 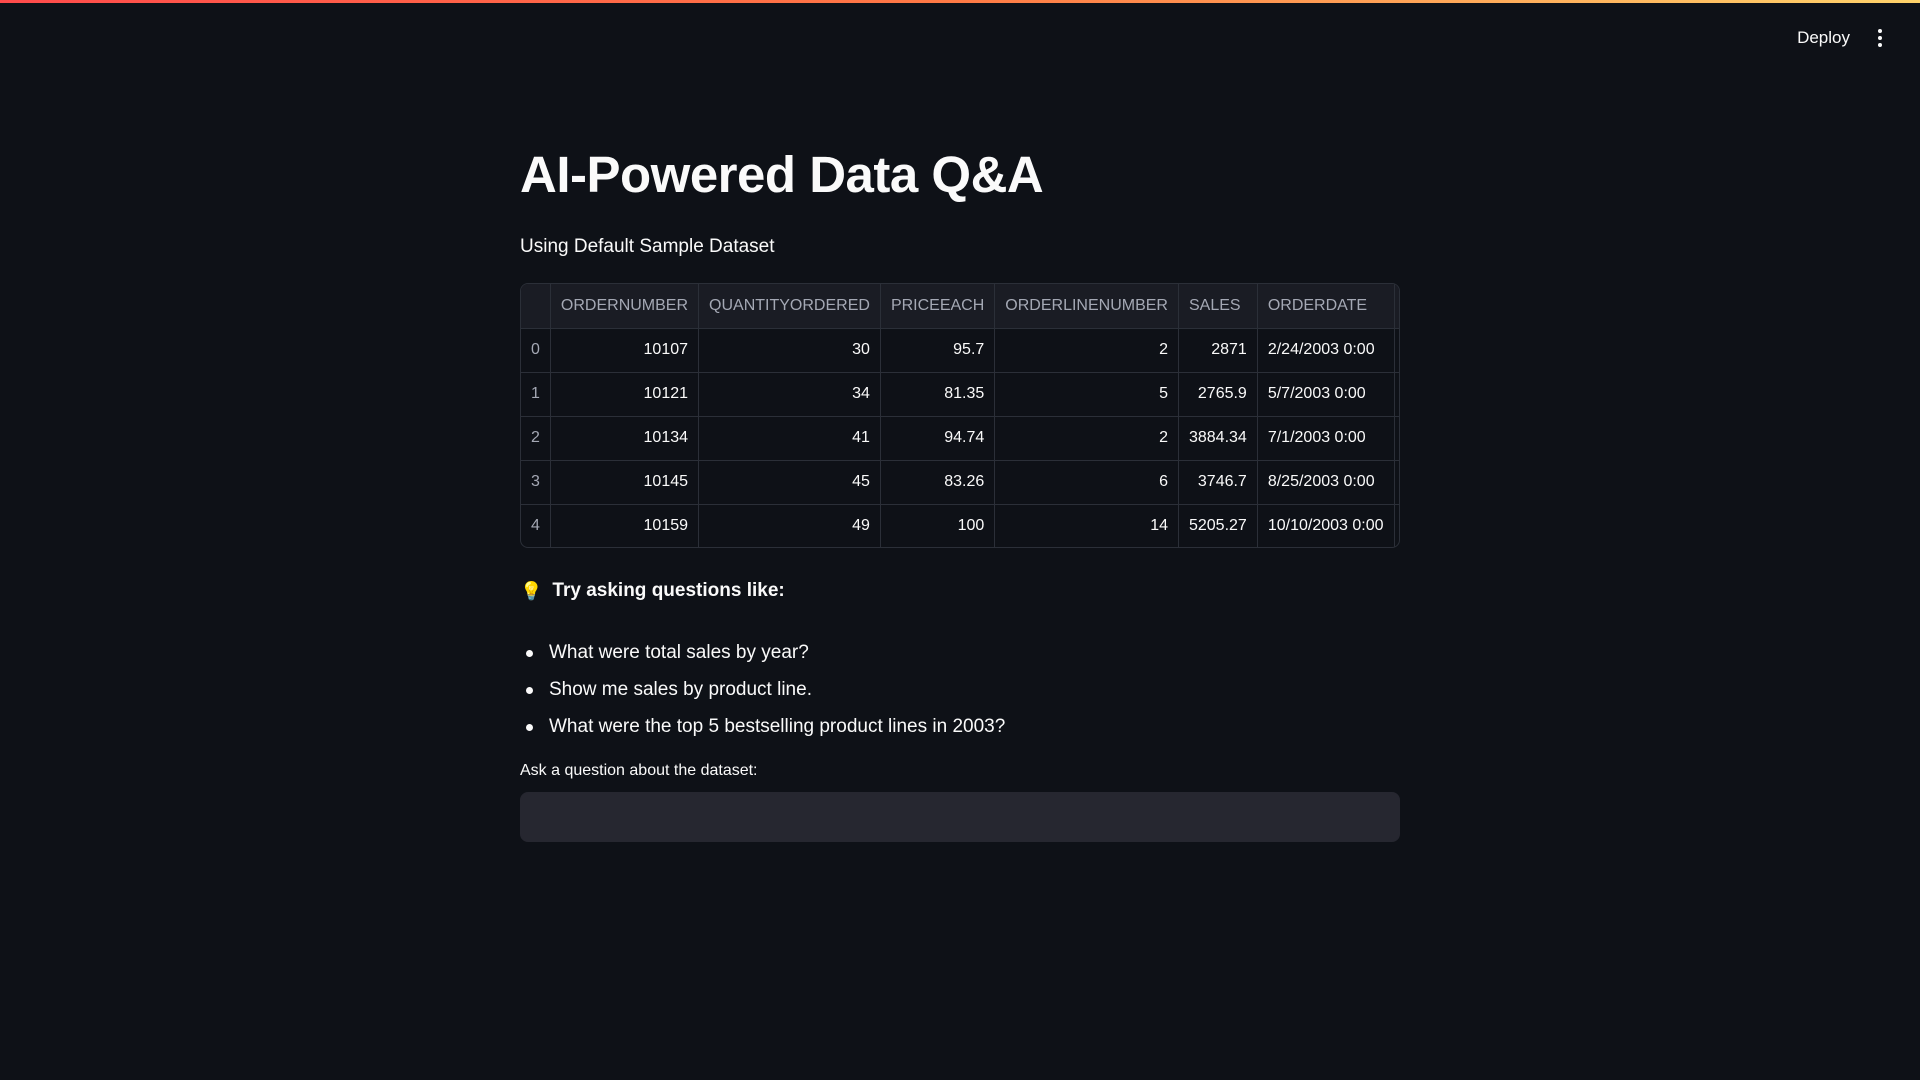 I want to click on page-subtitle: Using Default Sample Dataset, so click(x=647, y=246).